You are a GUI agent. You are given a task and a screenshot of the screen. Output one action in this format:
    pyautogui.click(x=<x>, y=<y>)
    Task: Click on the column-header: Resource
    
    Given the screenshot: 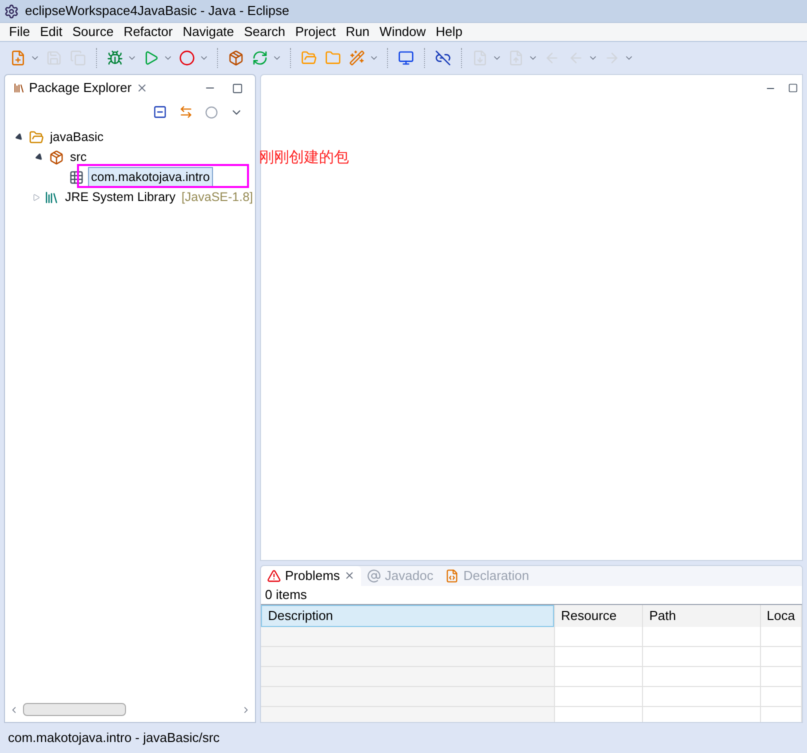 What is the action you would take?
    pyautogui.click(x=598, y=615)
    